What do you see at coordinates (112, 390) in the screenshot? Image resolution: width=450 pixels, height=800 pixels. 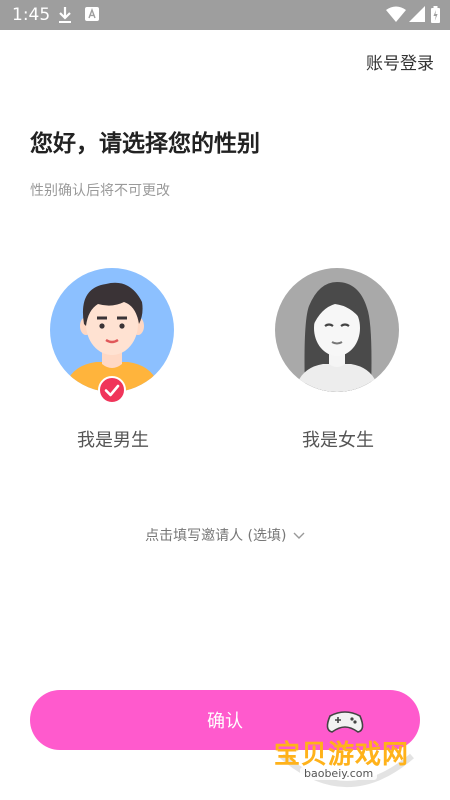 I see `selected-check-icon` at bounding box center [112, 390].